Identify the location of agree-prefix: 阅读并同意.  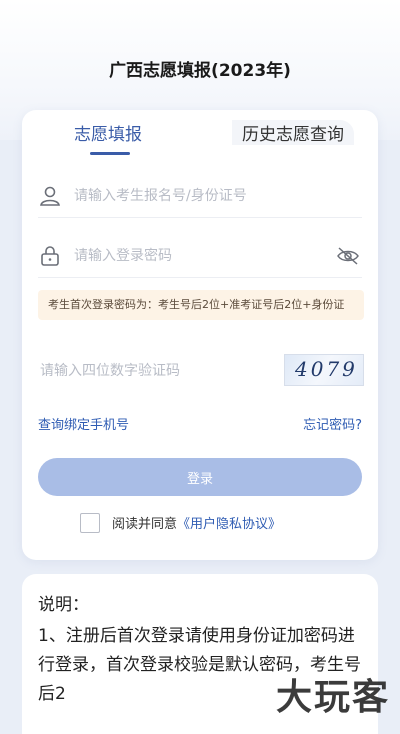
(145, 524).